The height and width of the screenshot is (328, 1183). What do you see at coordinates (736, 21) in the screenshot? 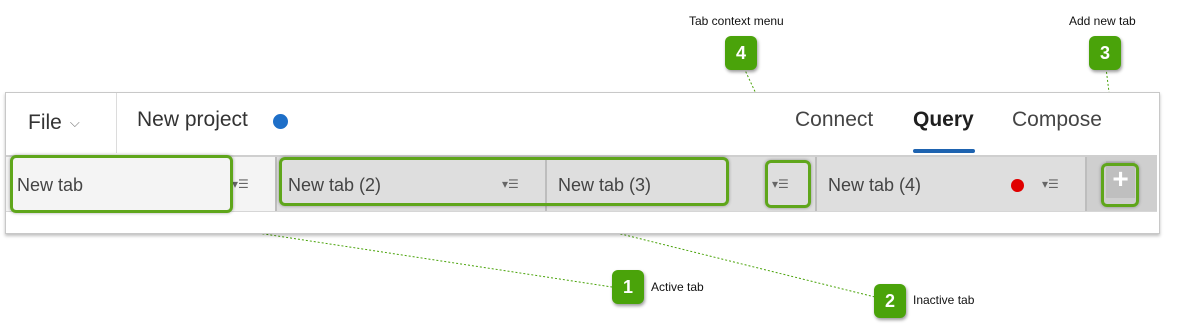
I see `callout-label-tab-context-menu: Tab context menu` at bounding box center [736, 21].